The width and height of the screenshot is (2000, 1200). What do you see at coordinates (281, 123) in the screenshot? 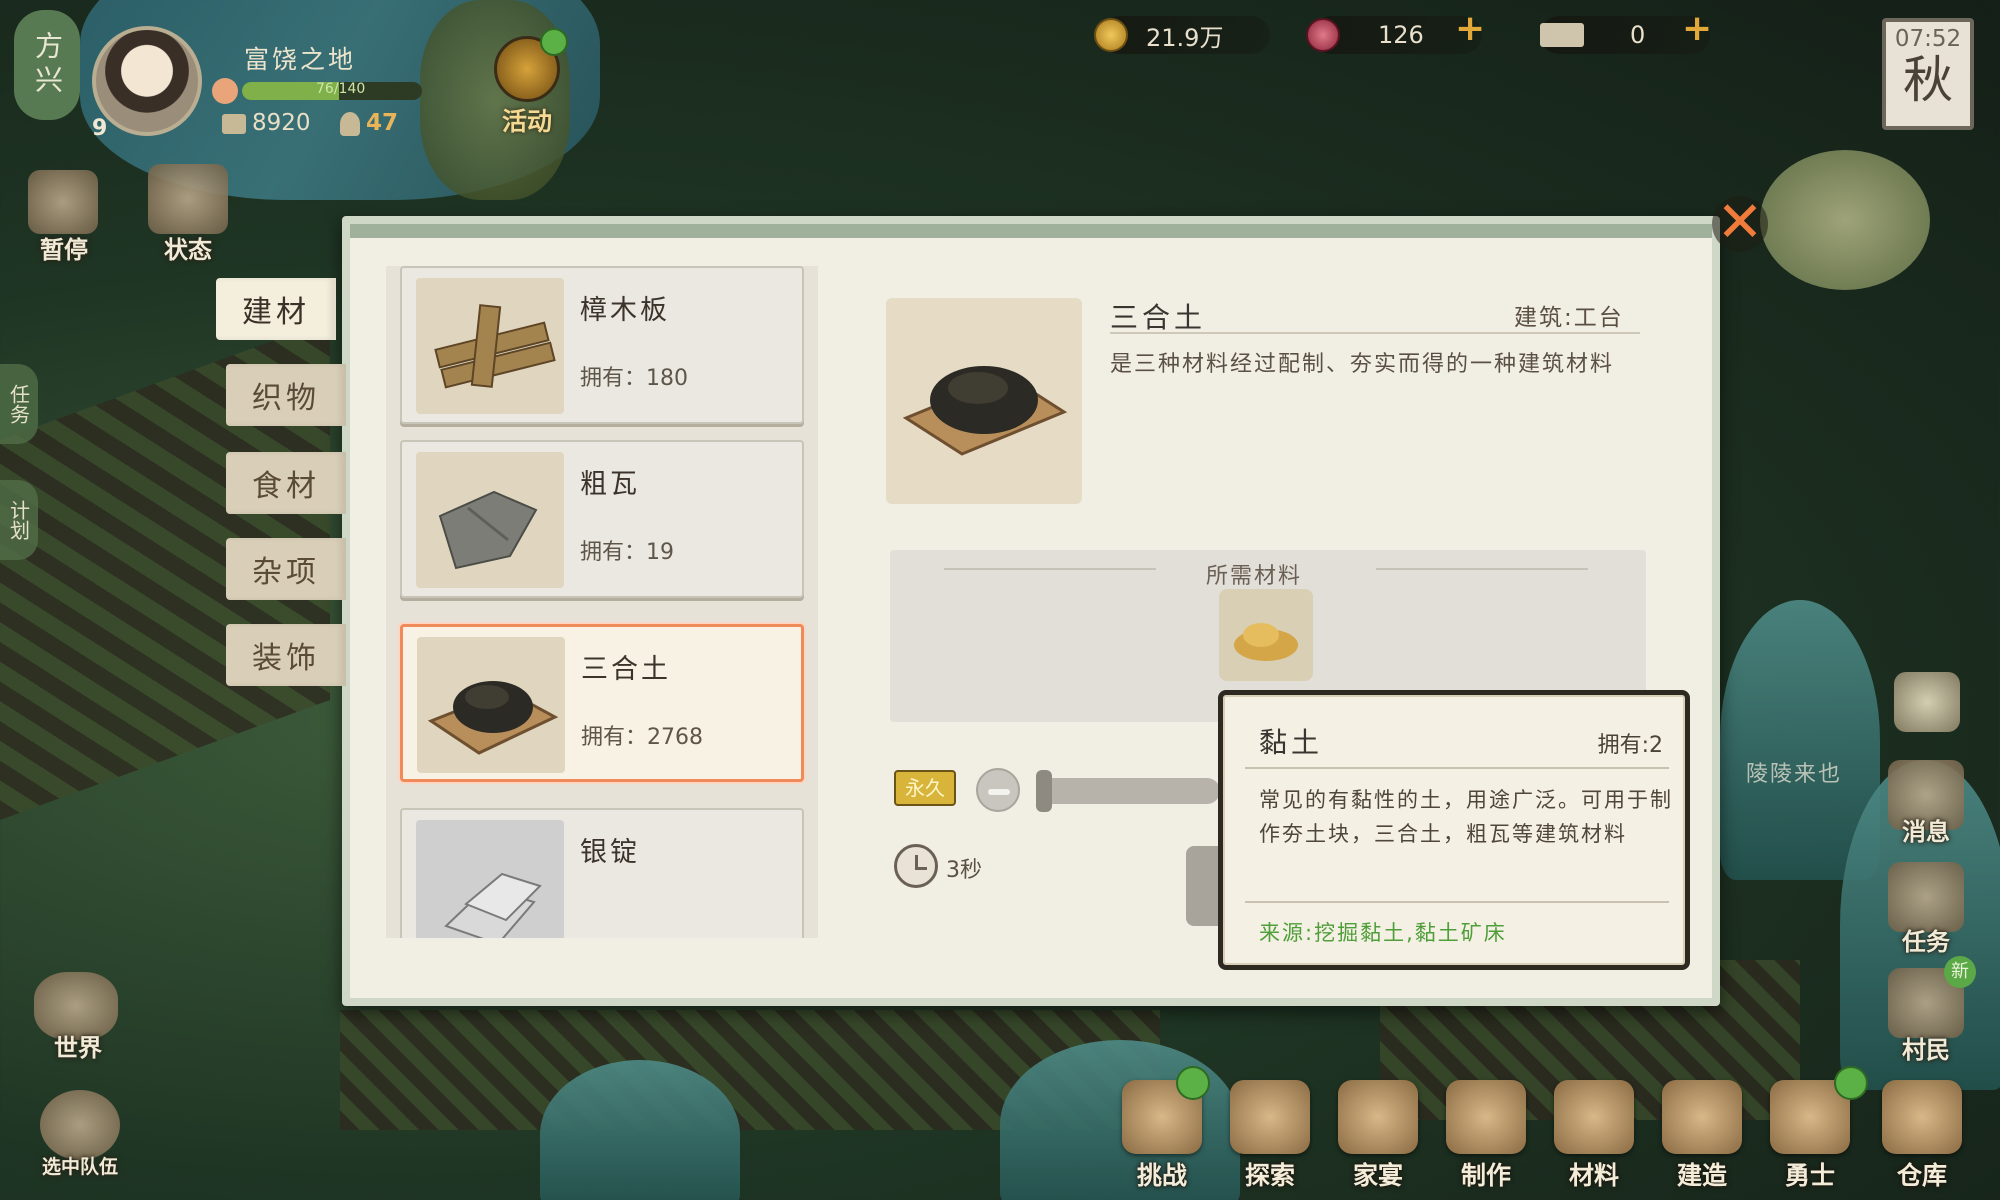
I see `storage-value: 8920` at bounding box center [281, 123].